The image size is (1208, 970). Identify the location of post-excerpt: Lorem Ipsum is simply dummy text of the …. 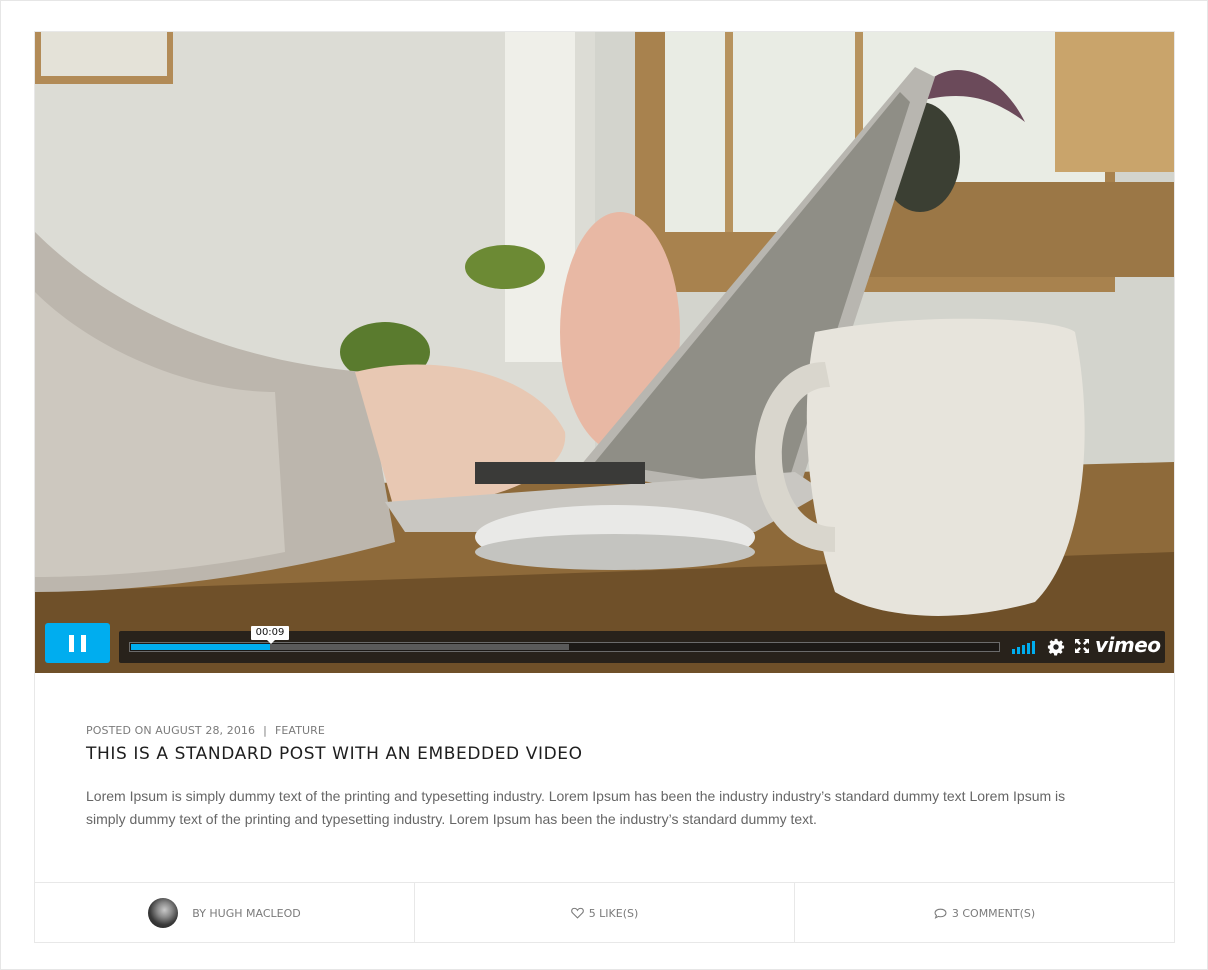
(576, 807).